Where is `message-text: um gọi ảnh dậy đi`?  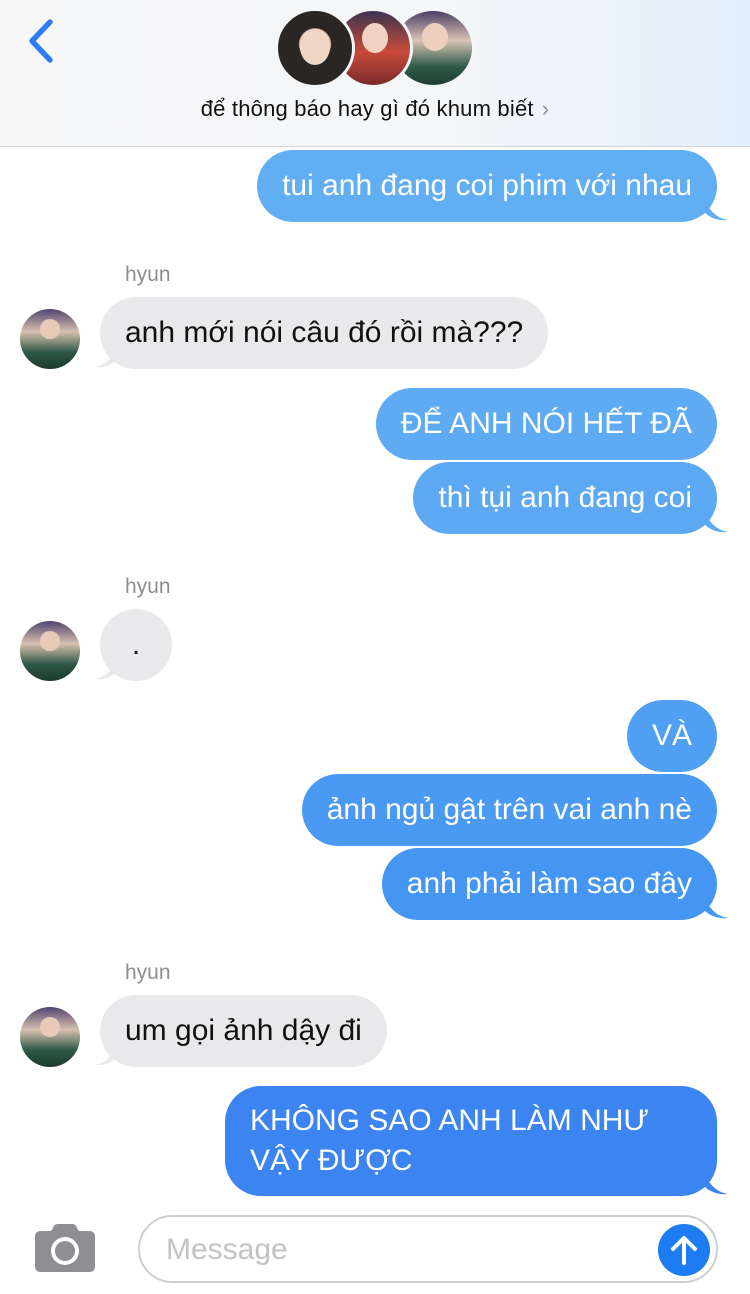
message-text: um gọi ảnh dậy đi is located at coordinates (243, 1030).